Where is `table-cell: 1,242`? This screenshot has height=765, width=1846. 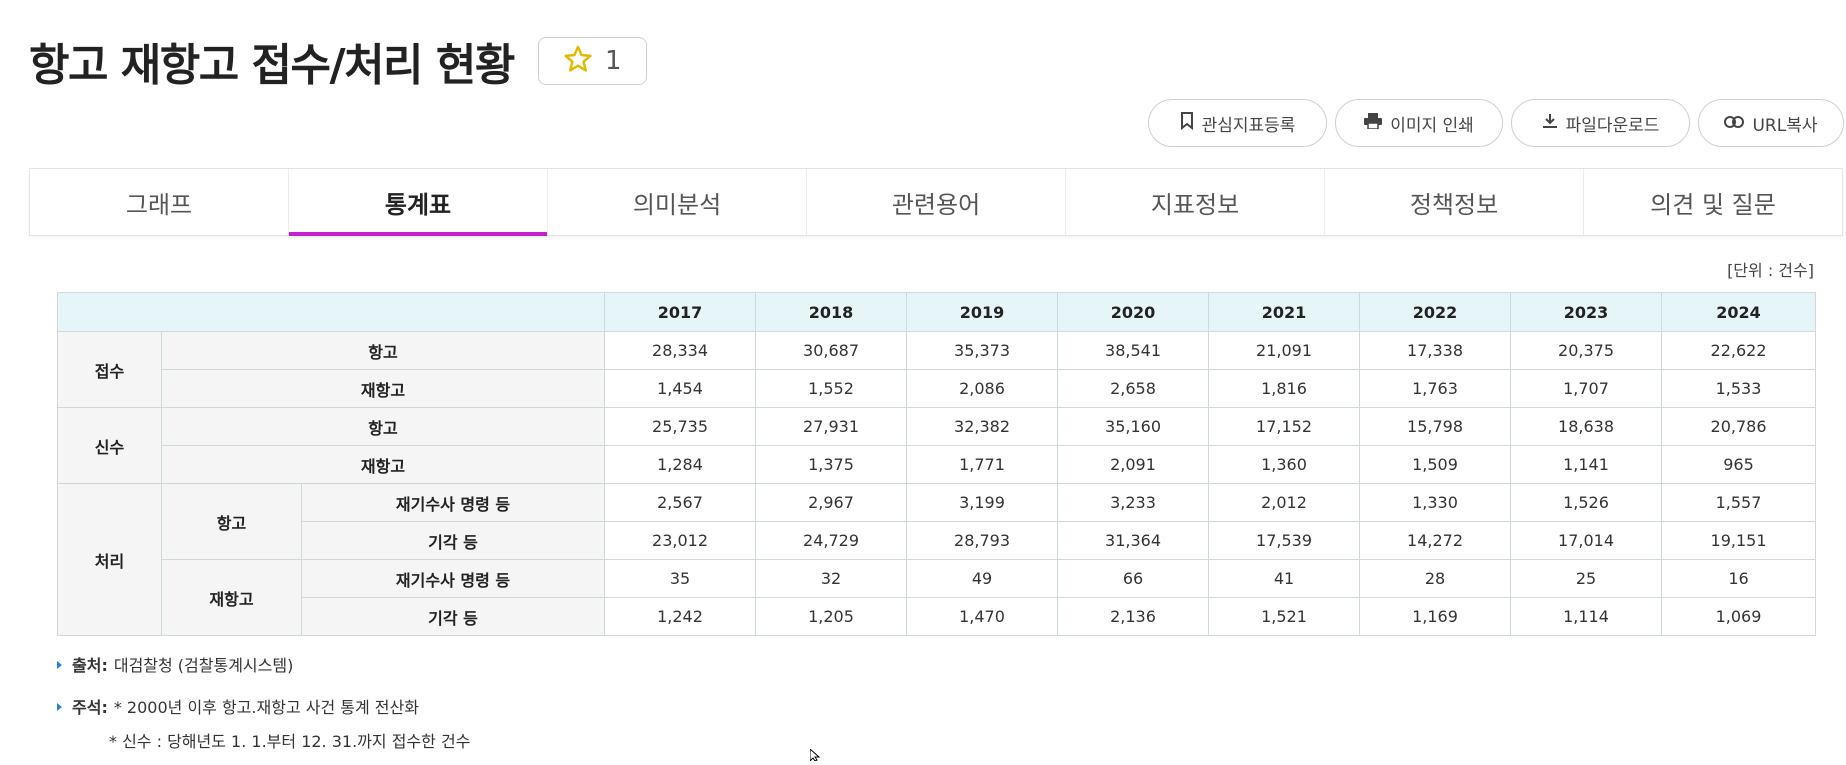
table-cell: 1,242 is located at coordinates (680, 616).